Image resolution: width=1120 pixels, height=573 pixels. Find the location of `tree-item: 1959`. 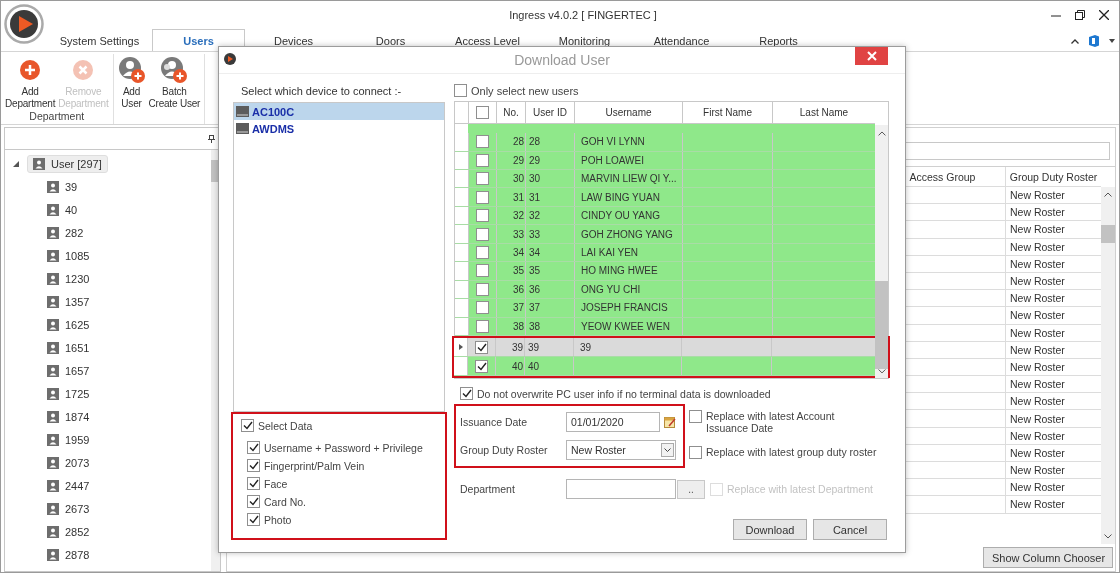

tree-item: 1959 is located at coordinates (77, 439).